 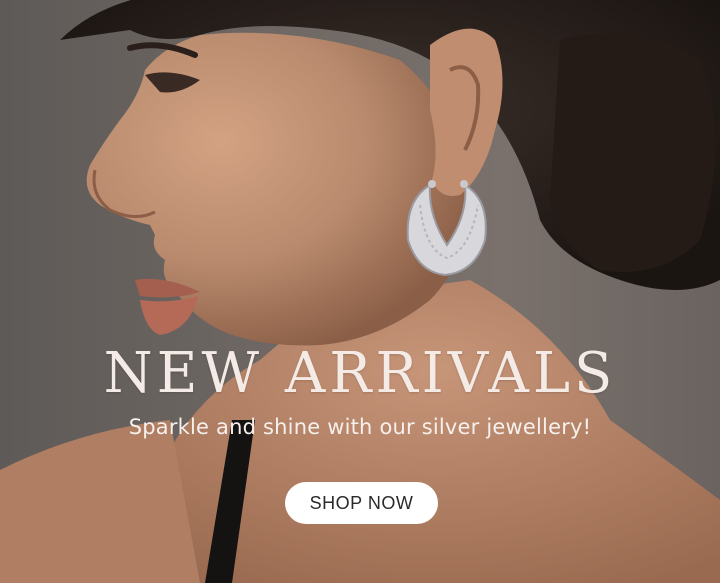 I want to click on ear, so click(x=466, y=112).